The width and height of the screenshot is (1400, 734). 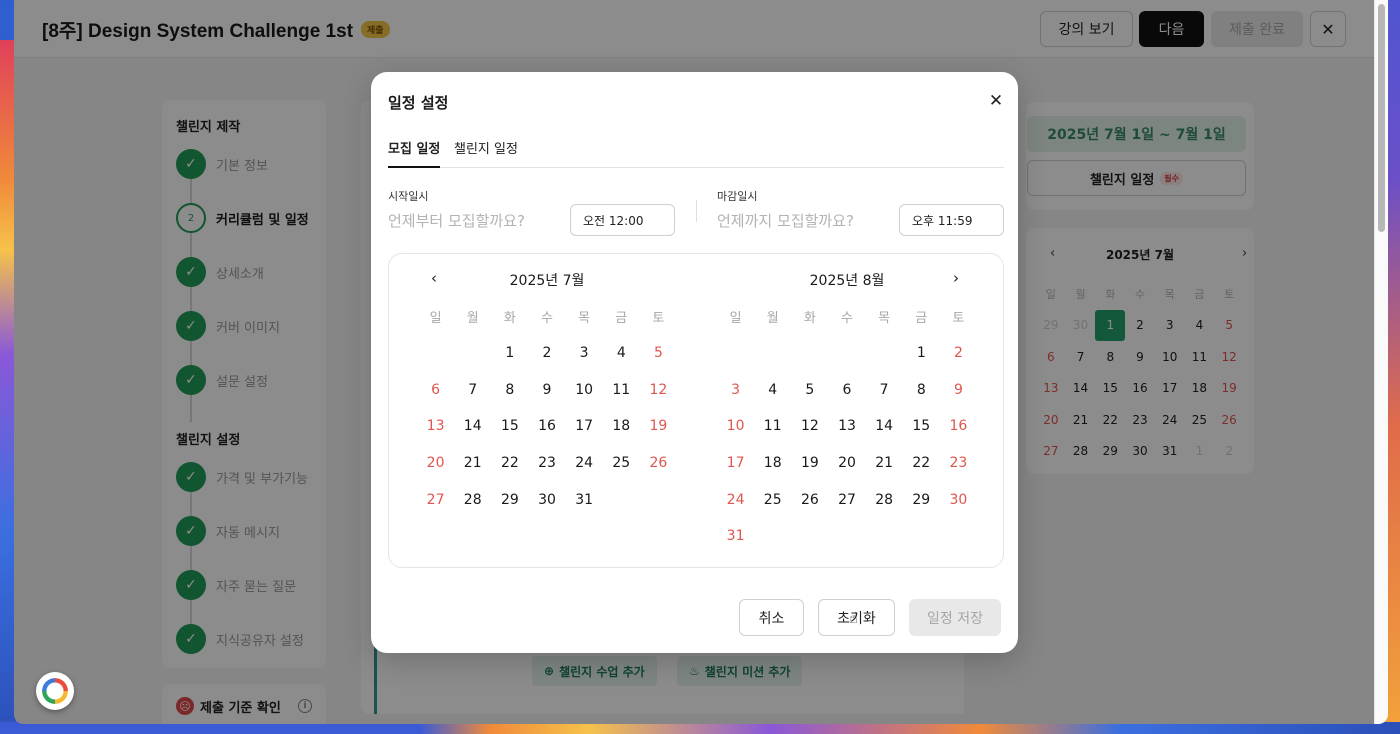 I want to click on start-datetime-label: 시작일시, so click(x=408, y=196).